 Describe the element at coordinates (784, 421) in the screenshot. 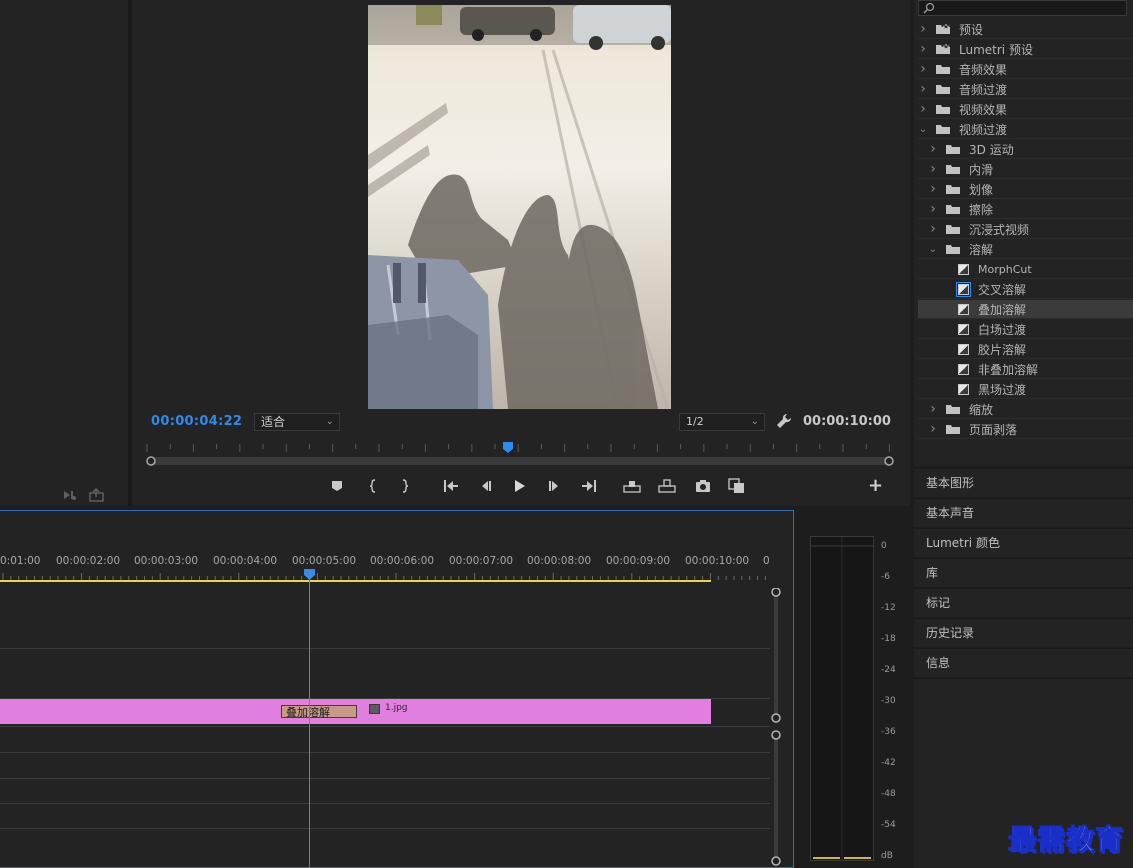

I see `wrench-icon` at that location.